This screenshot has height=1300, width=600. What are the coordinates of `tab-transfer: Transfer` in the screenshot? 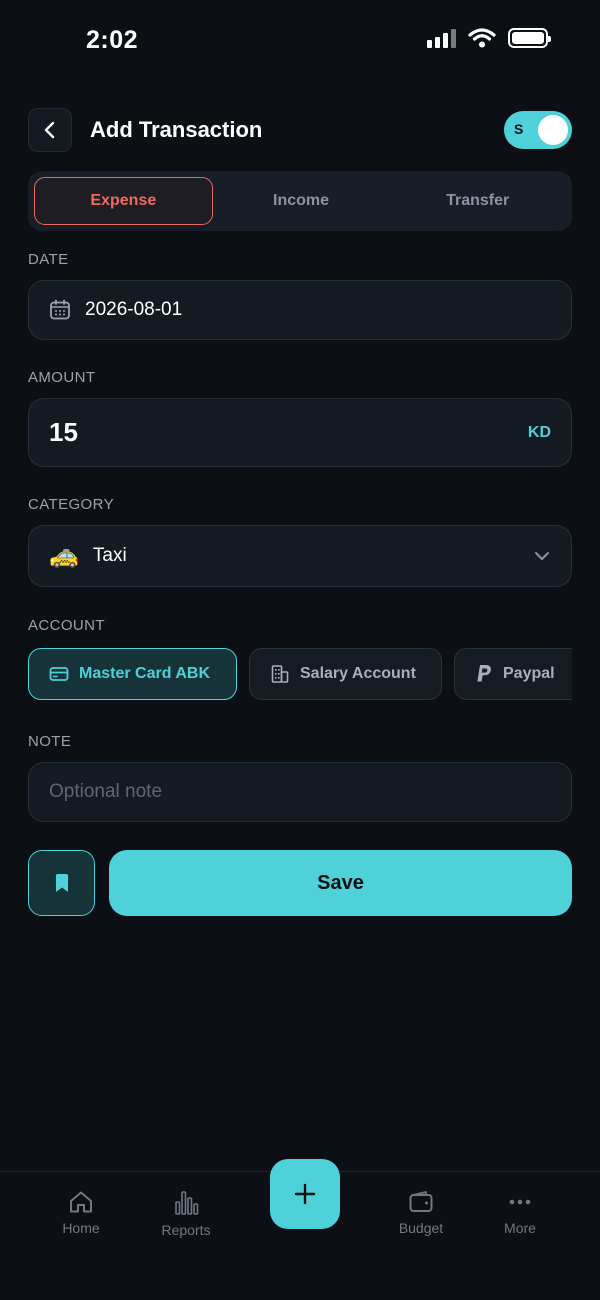 It's located at (477, 201).